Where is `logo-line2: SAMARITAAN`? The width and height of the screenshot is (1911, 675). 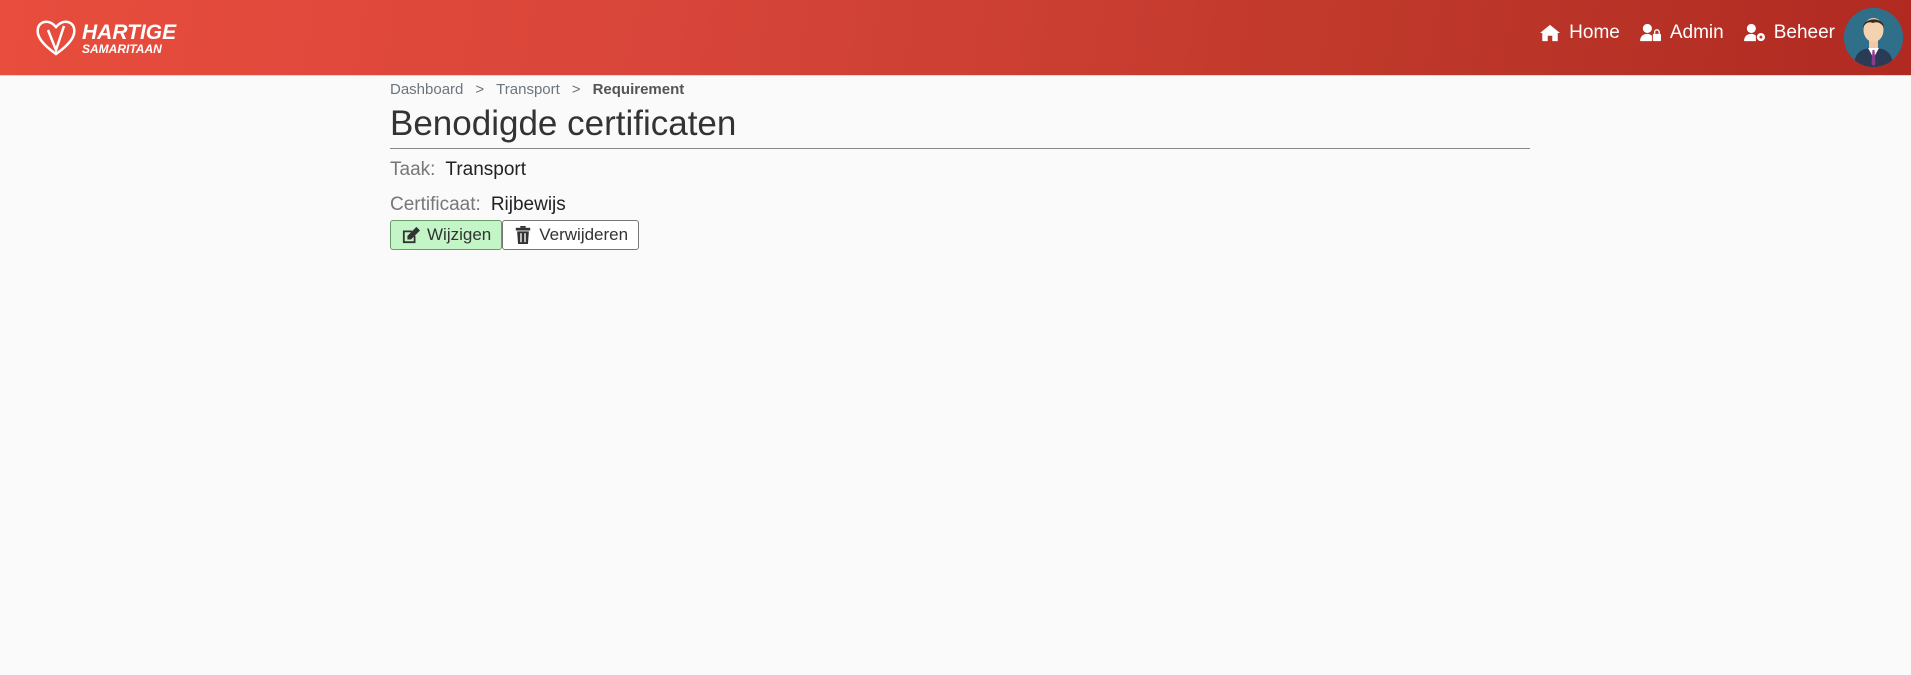 logo-line2: SAMARITAAN is located at coordinates (122, 48).